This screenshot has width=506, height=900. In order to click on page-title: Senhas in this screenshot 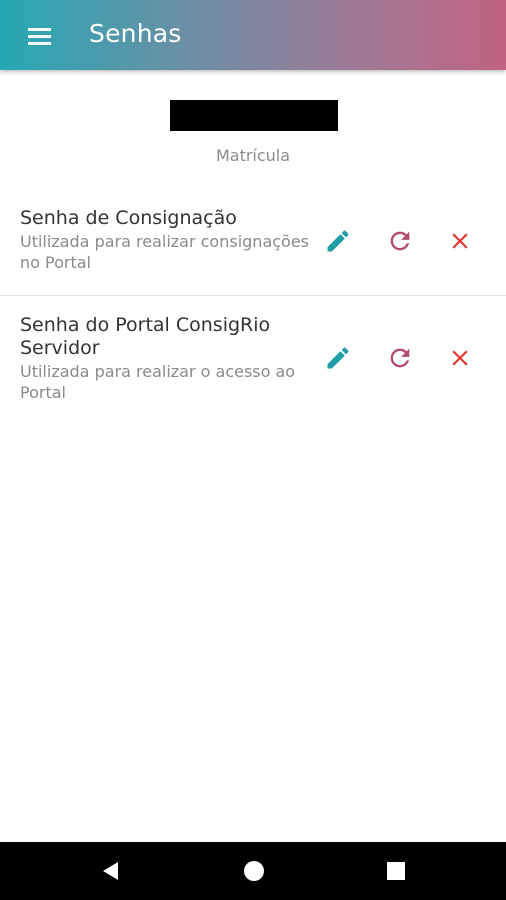, I will do `click(135, 33)`.